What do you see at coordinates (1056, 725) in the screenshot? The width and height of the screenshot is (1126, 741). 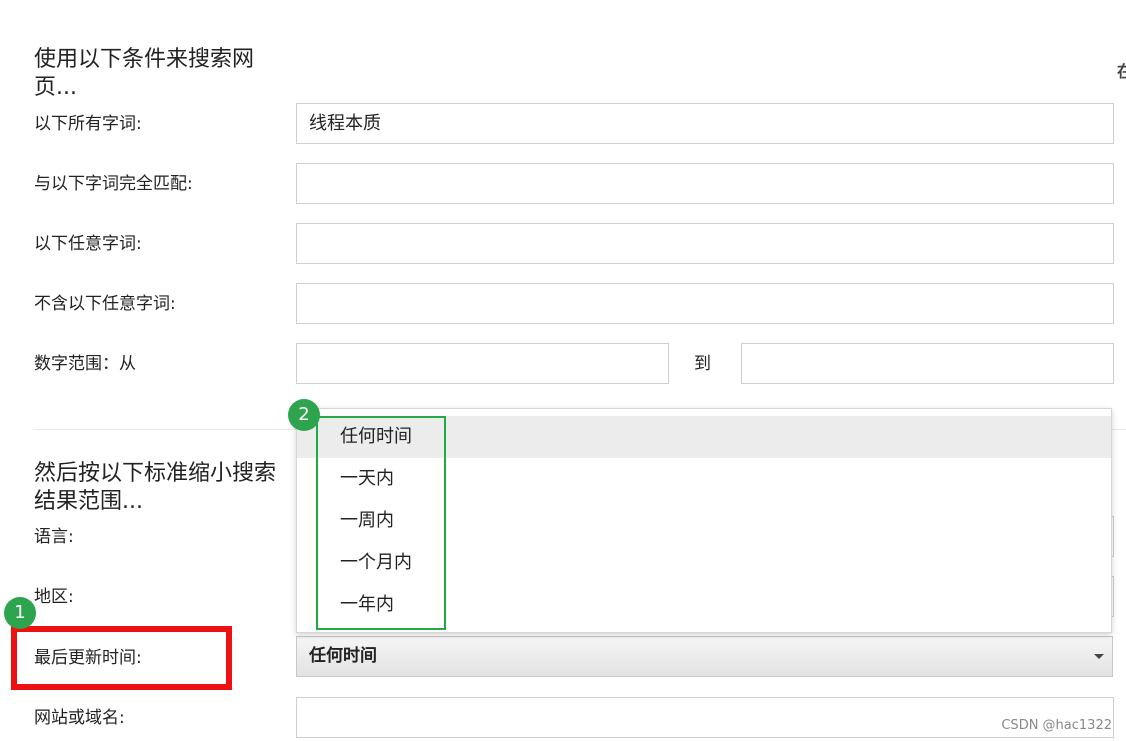 I see `watermark: CSDN @hac1322` at bounding box center [1056, 725].